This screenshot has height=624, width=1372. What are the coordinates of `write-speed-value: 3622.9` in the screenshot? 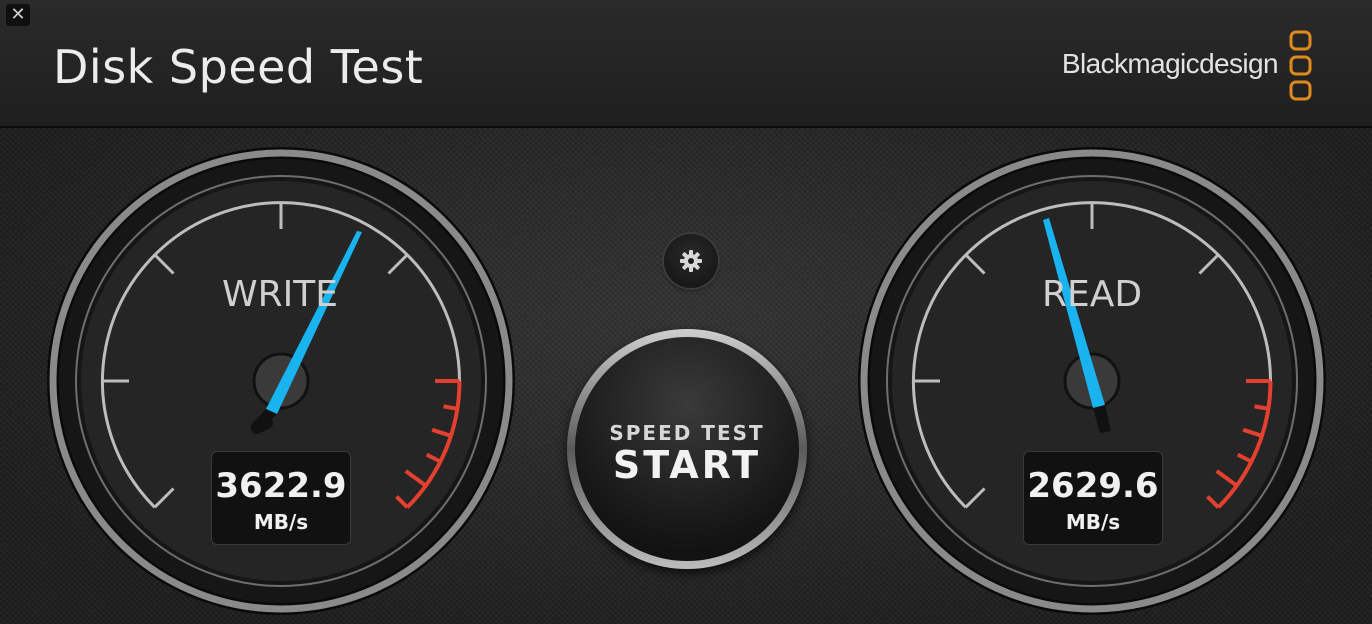 It's located at (281, 486).